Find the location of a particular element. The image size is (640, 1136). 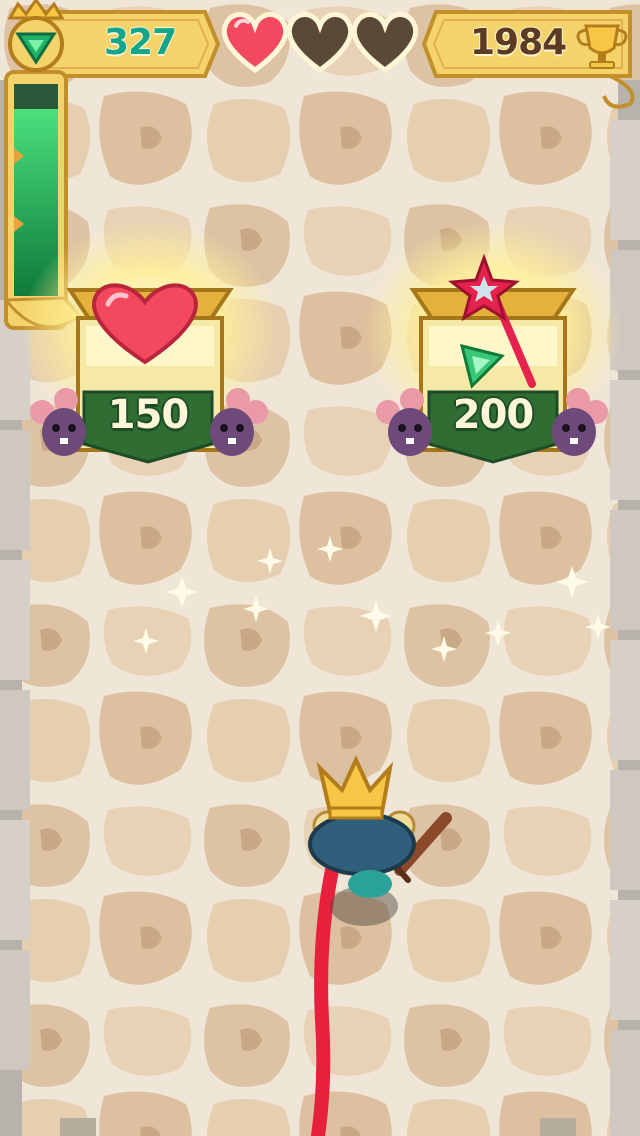

right-wall is located at coordinates (625, 608).